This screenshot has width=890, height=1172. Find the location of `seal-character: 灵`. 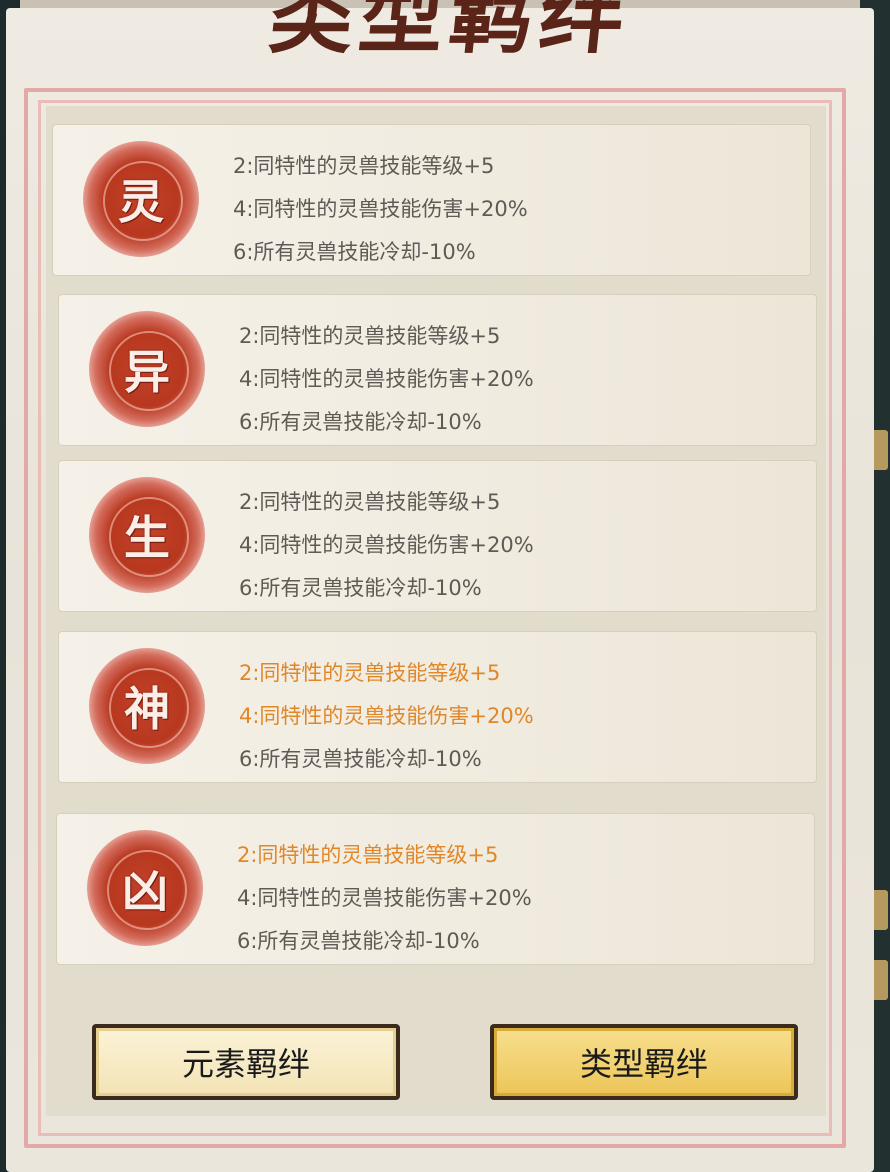

seal-character: 灵 is located at coordinates (141, 202).